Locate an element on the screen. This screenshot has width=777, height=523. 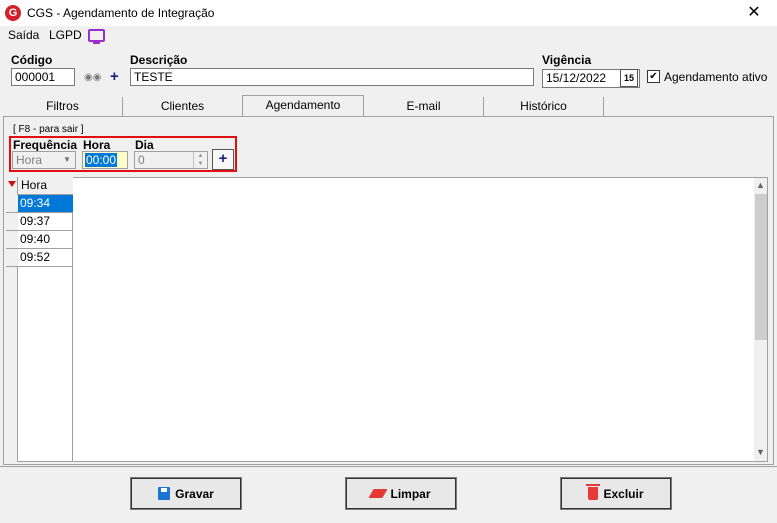
table-row: 09:52 is located at coordinates (45, 258).